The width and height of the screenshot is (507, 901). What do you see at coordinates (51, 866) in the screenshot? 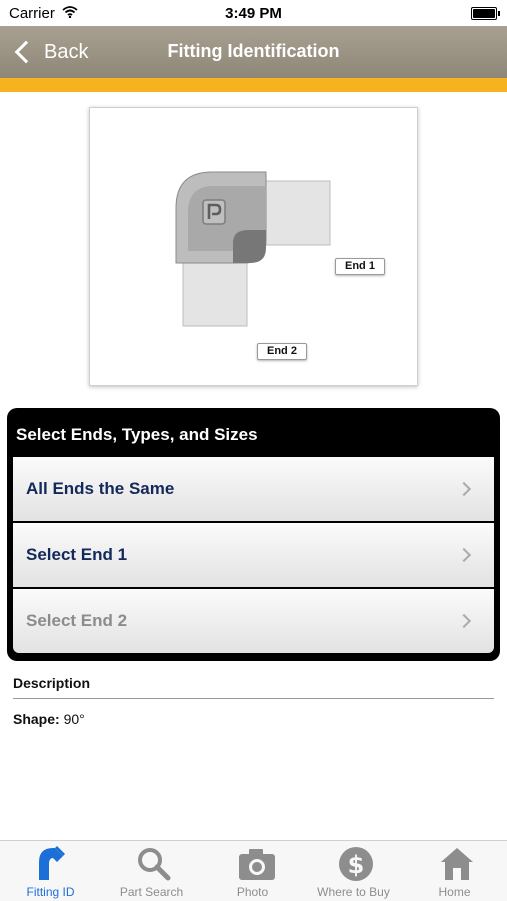
I see `fitting-id-icon` at bounding box center [51, 866].